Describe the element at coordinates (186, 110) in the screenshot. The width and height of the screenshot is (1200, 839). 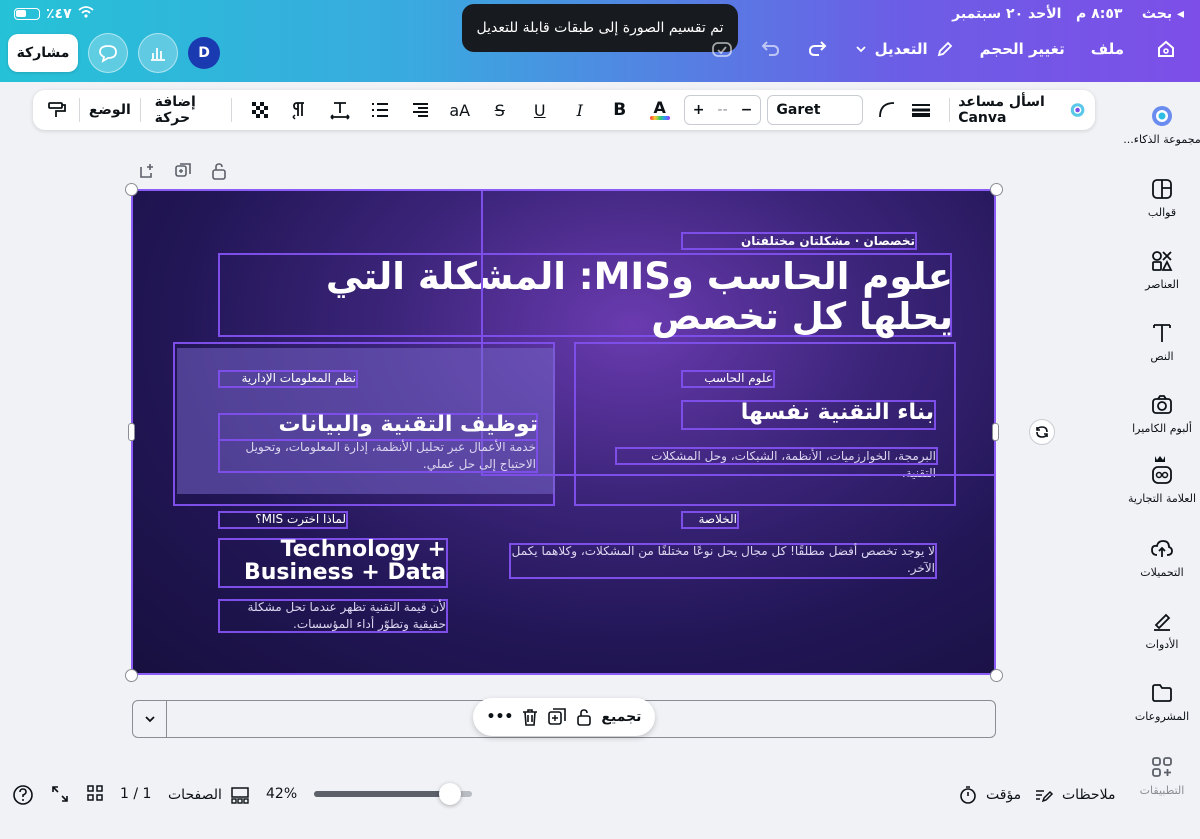
I see `add-animation-button: إضافة حركة` at that location.